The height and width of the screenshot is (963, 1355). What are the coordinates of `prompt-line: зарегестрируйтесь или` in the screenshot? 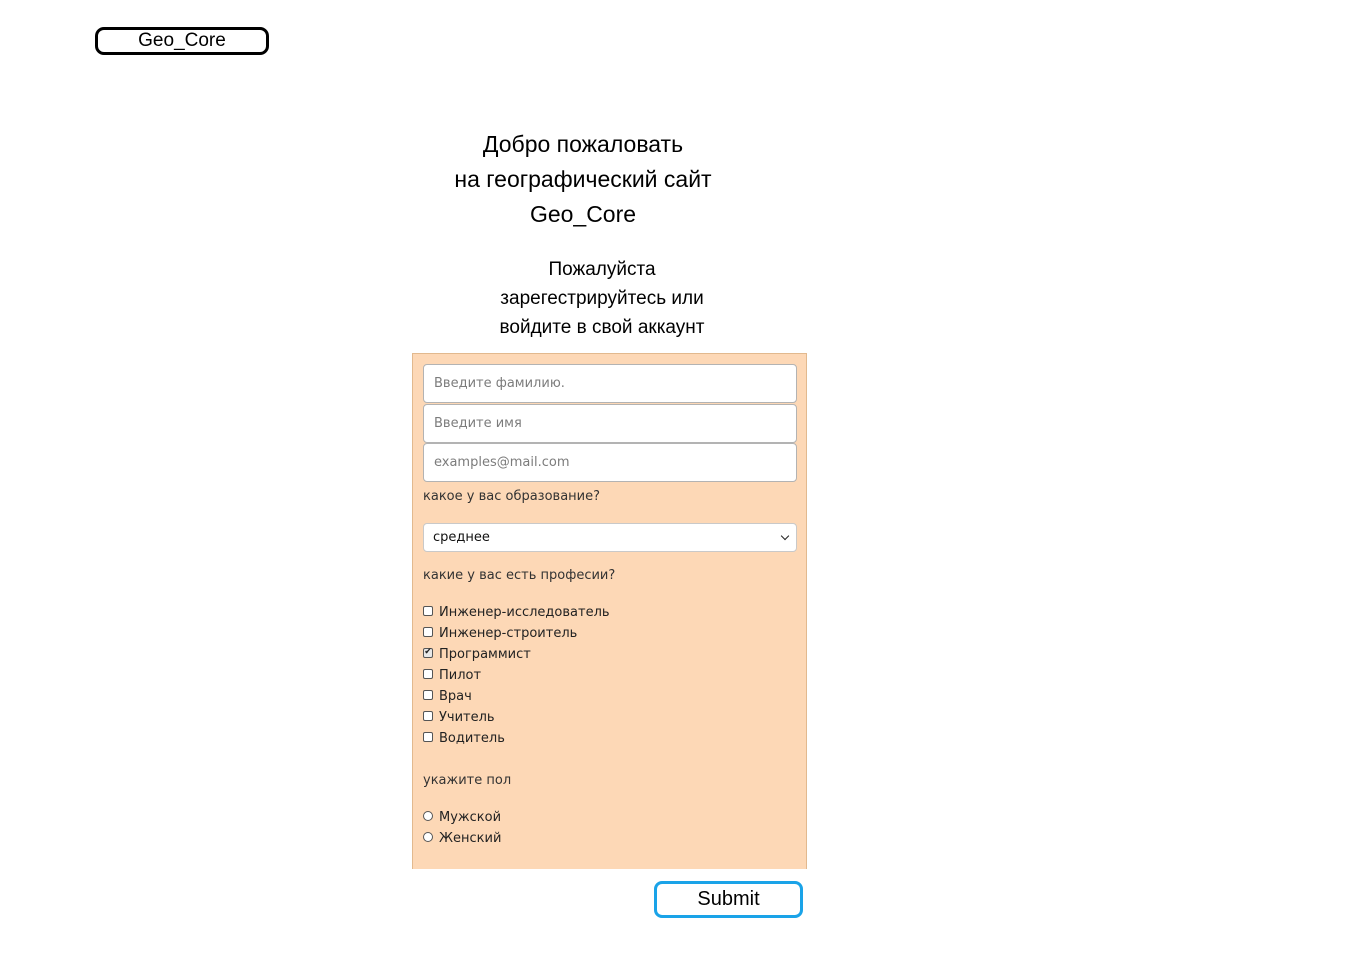 It's located at (602, 298).